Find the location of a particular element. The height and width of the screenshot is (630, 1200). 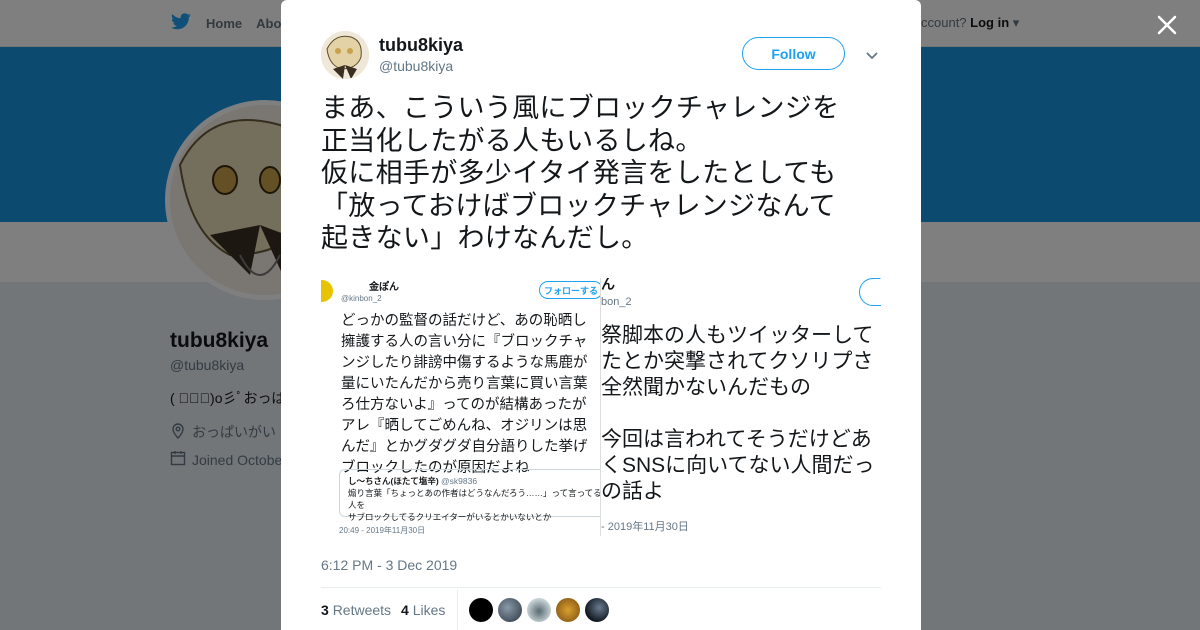

tweet-timestamp: 6:12 PM - 3 Dec 2019 is located at coordinates (389, 565).